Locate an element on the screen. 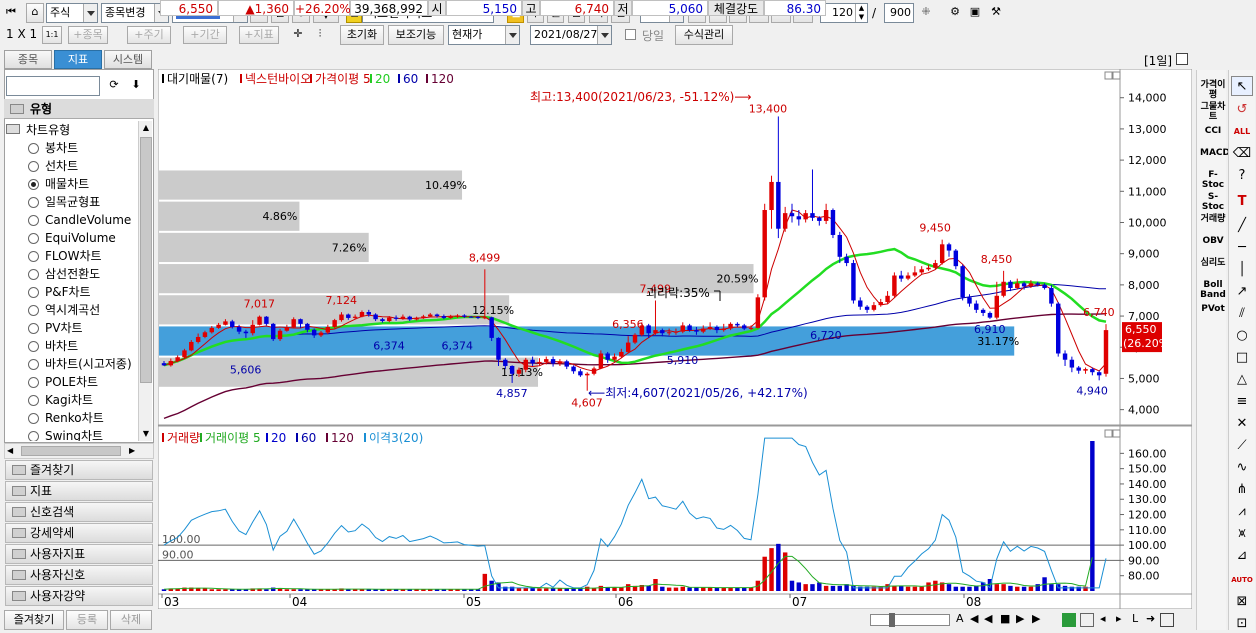  page-right-icon: ▶ is located at coordinates (1020, 618).